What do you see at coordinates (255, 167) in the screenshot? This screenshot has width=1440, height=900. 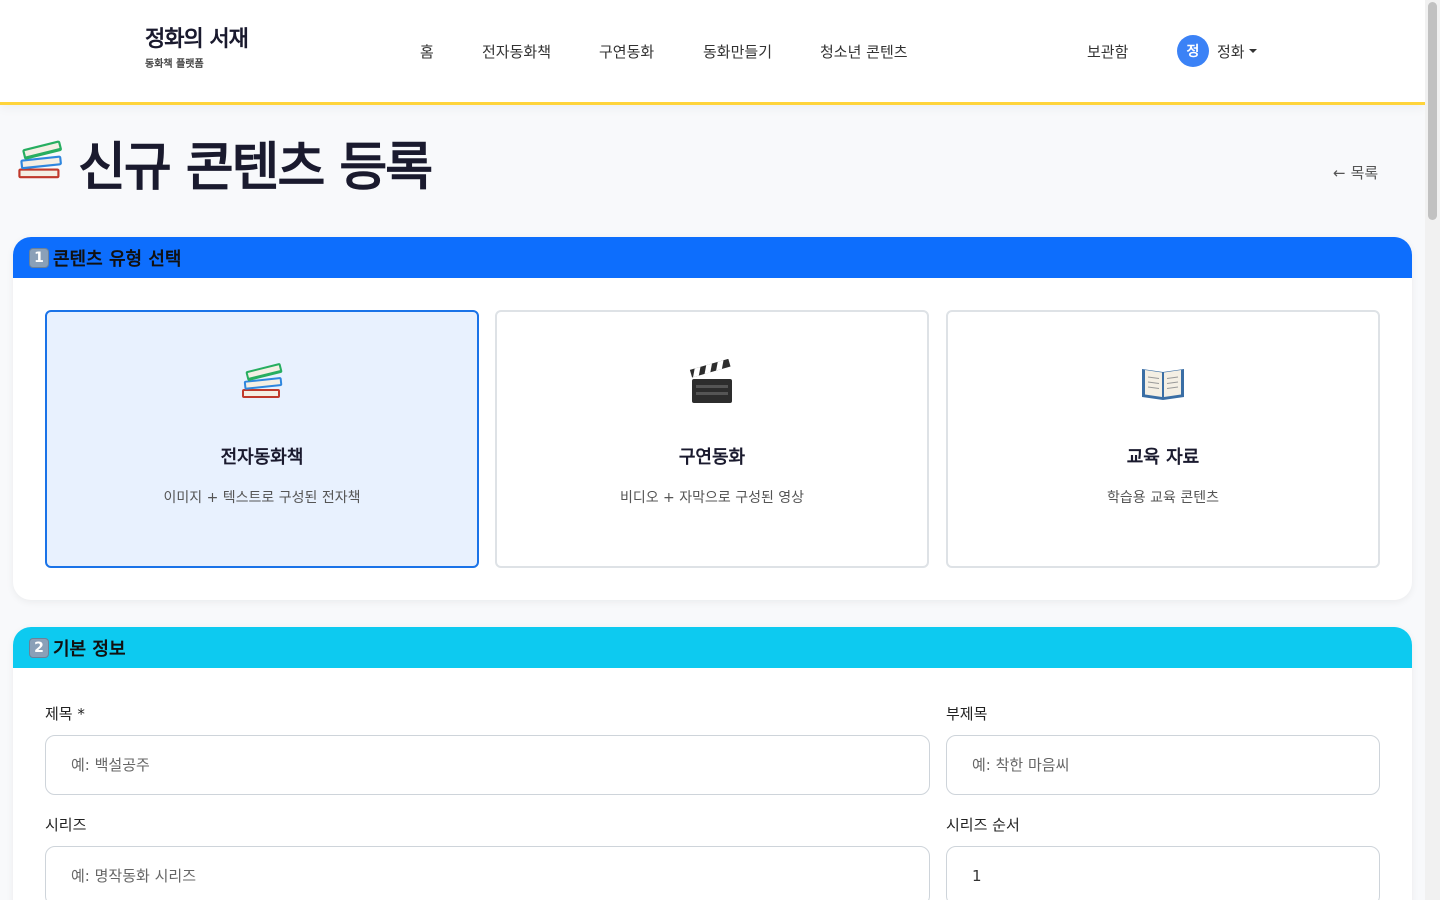 I see `page-title: 신규 콘텐츠 등록` at bounding box center [255, 167].